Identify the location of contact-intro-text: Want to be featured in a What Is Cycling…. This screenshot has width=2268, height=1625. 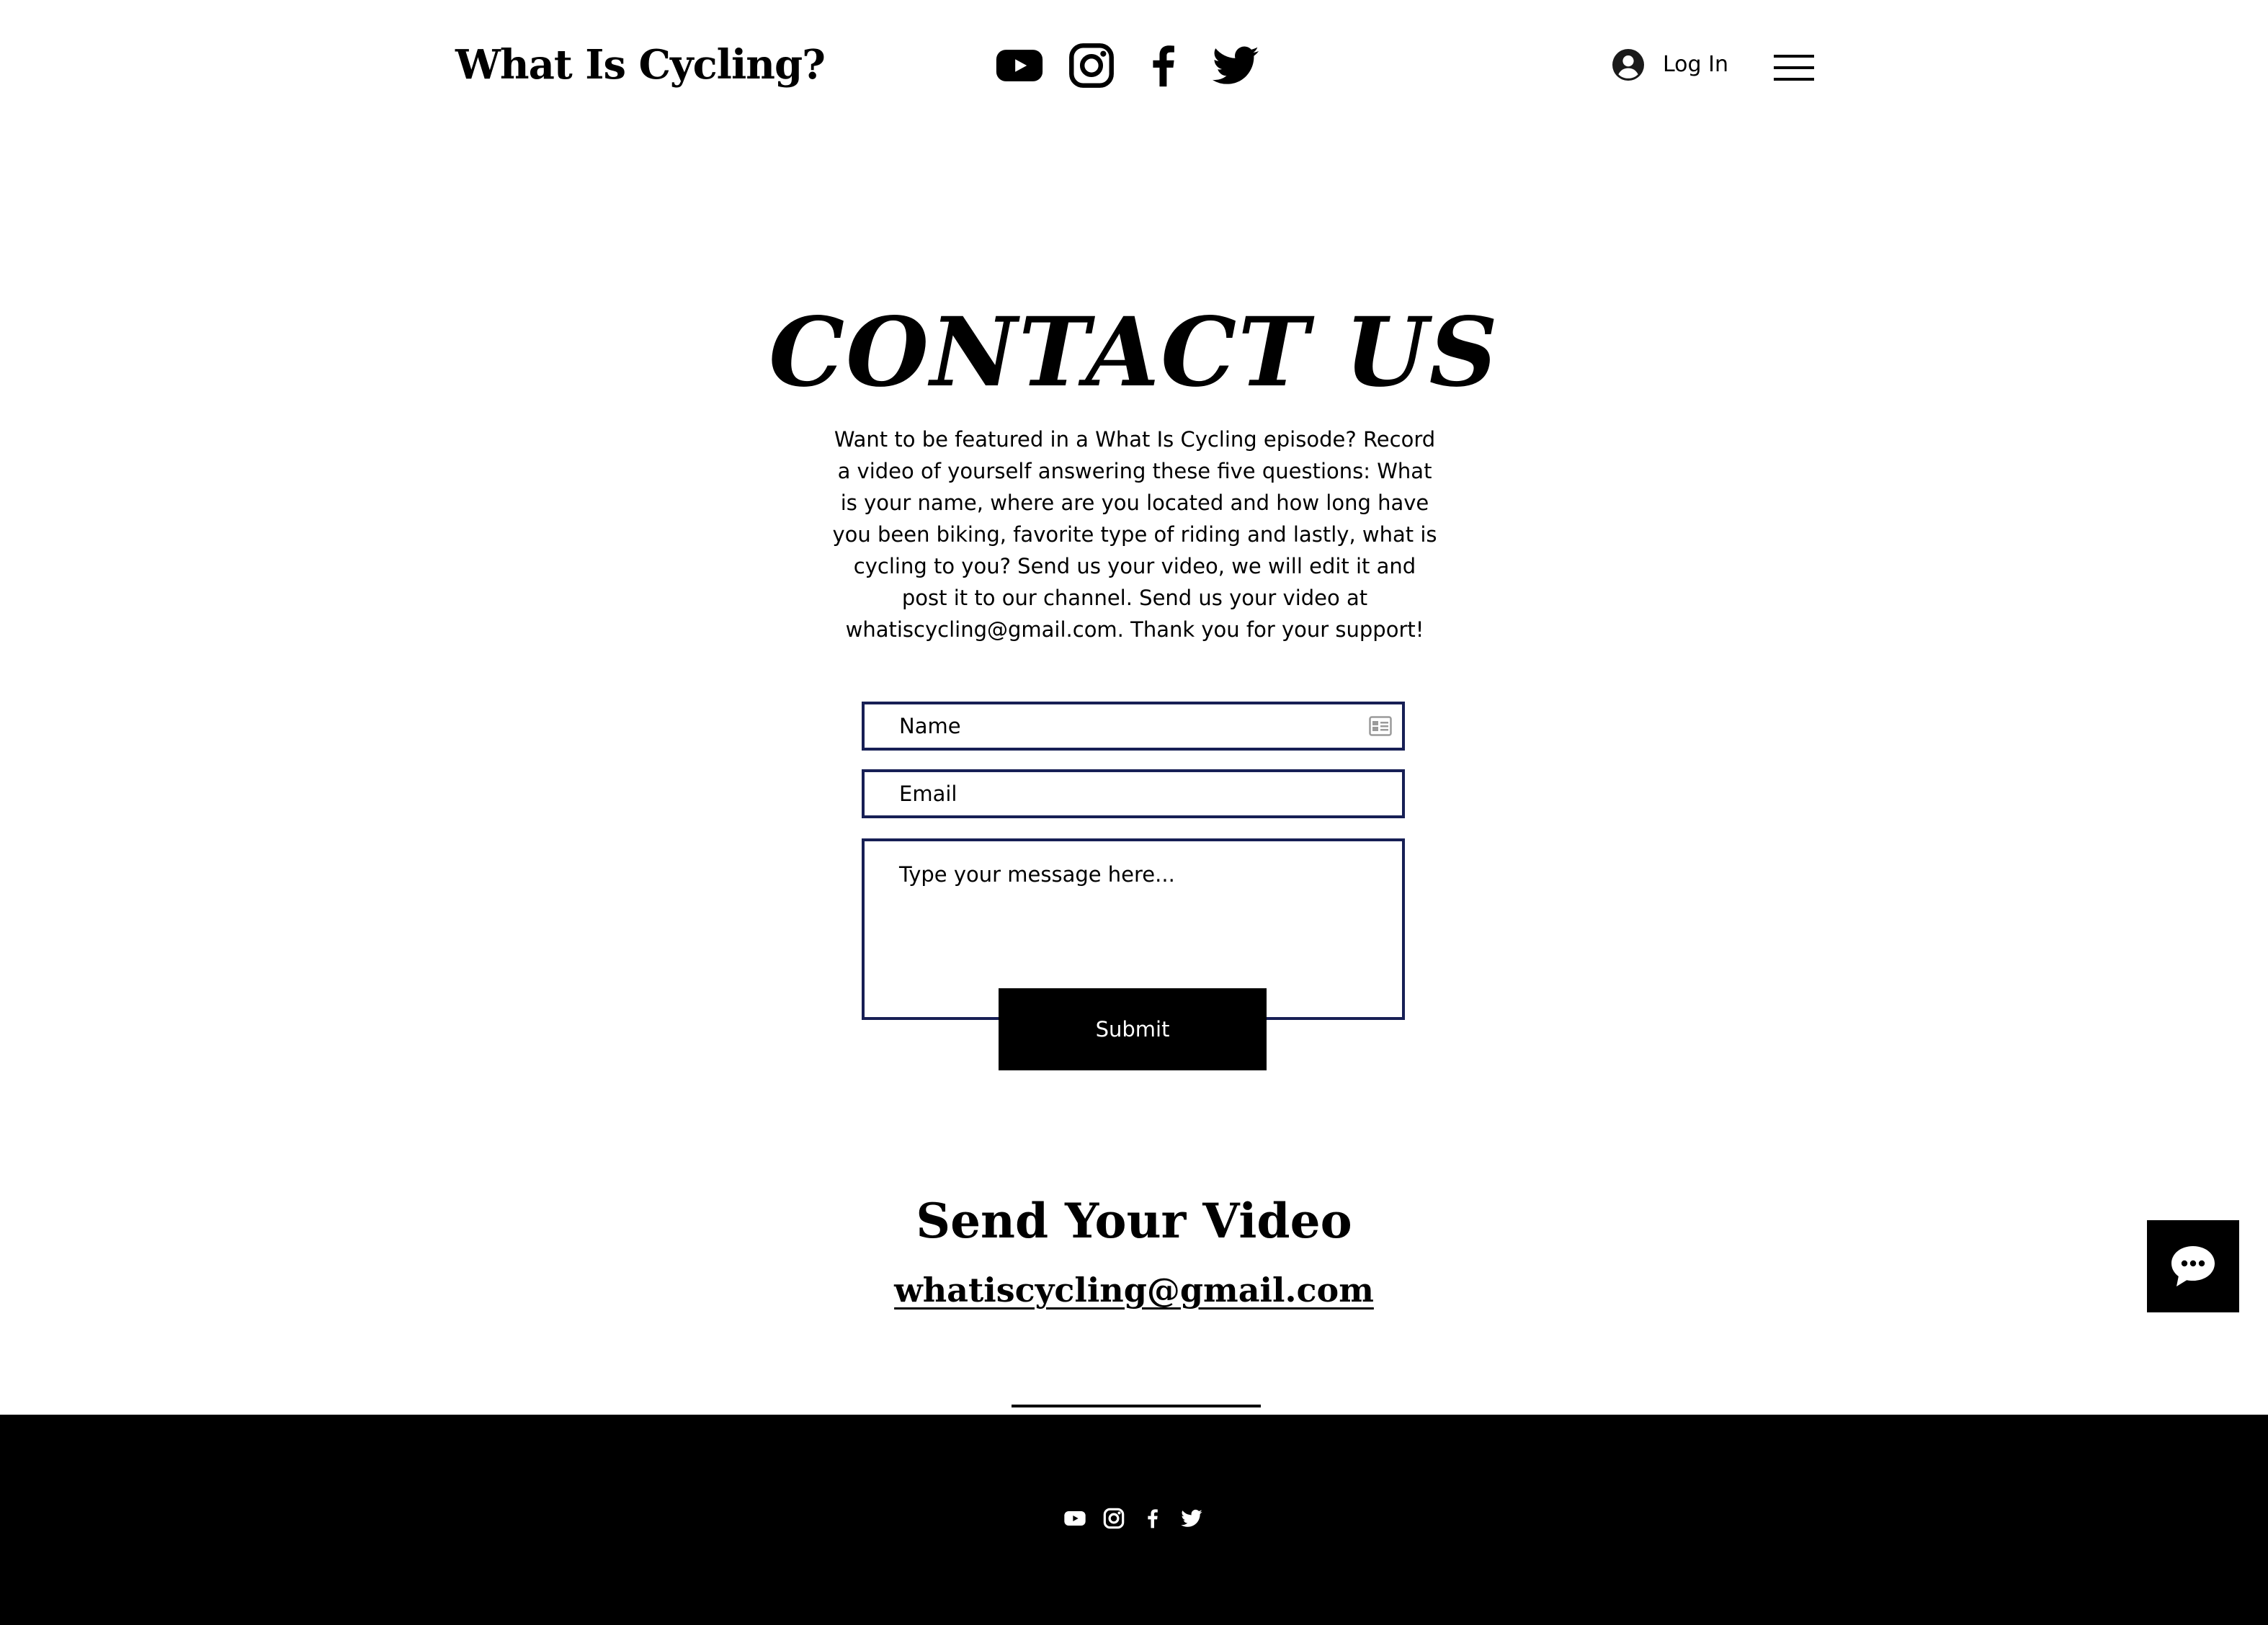
(1134, 534).